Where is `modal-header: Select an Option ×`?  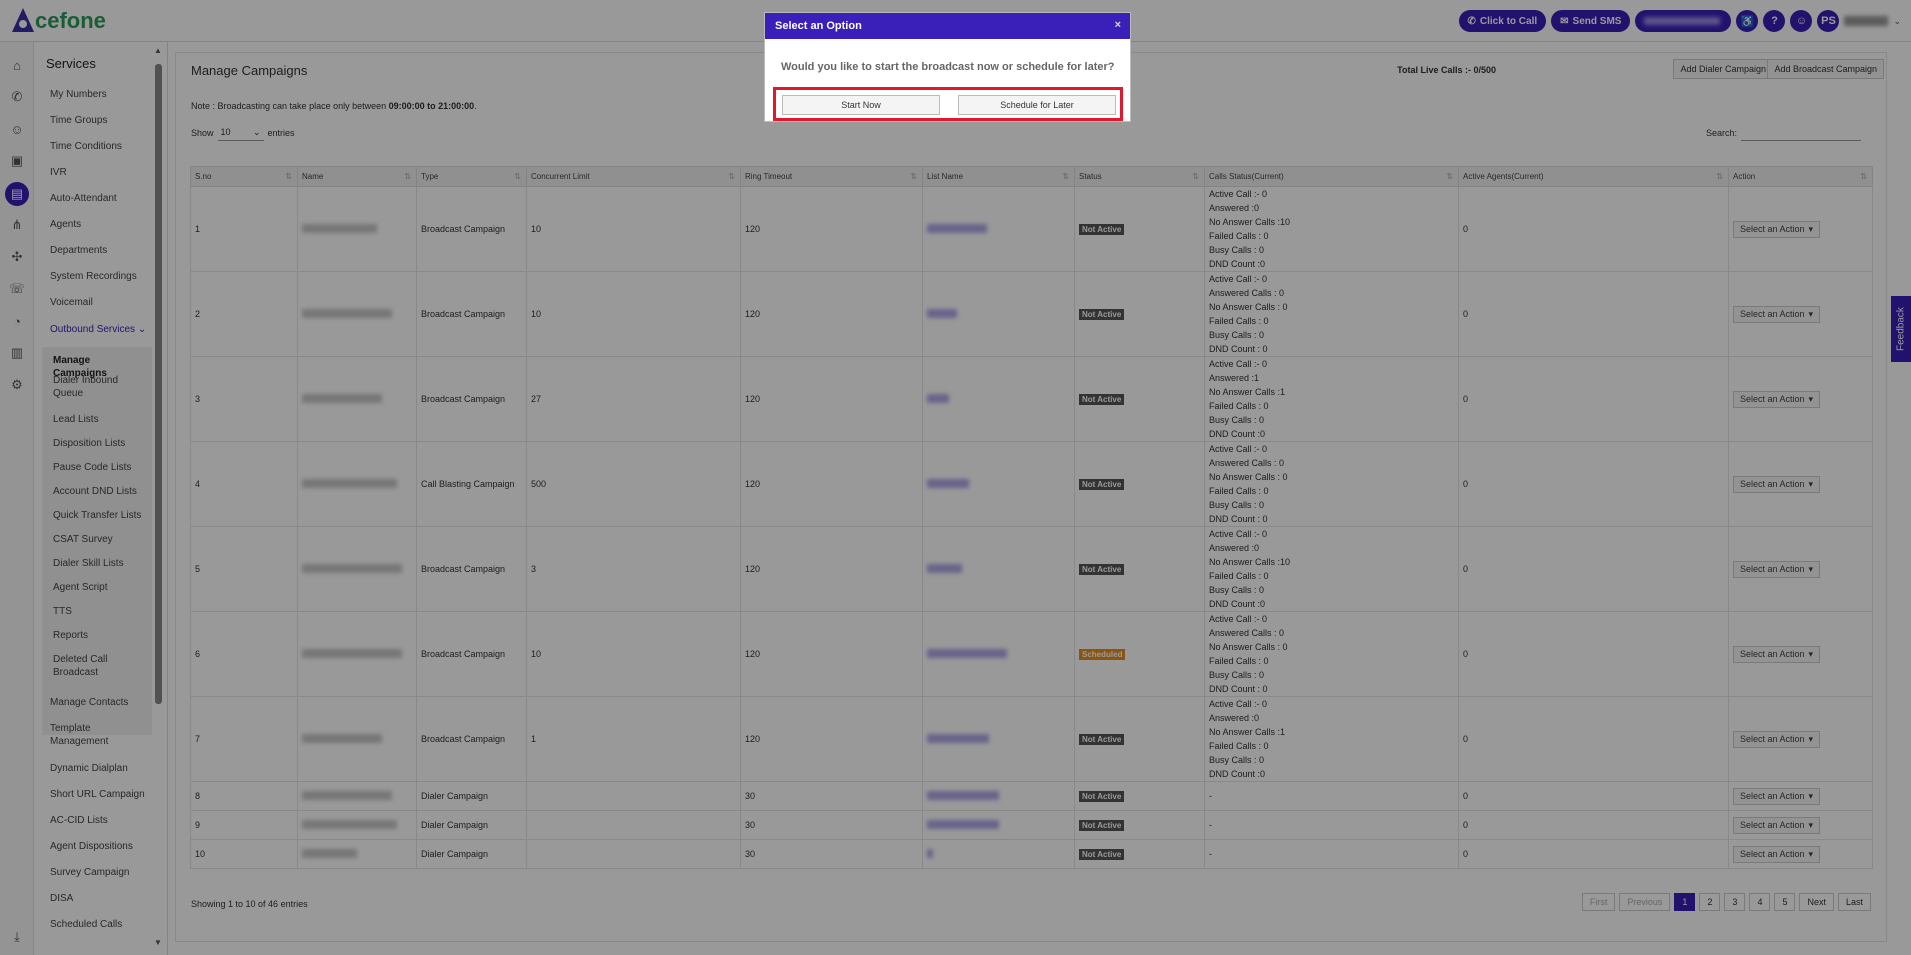 modal-header: Select an Option × is located at coordinates (947, 26).